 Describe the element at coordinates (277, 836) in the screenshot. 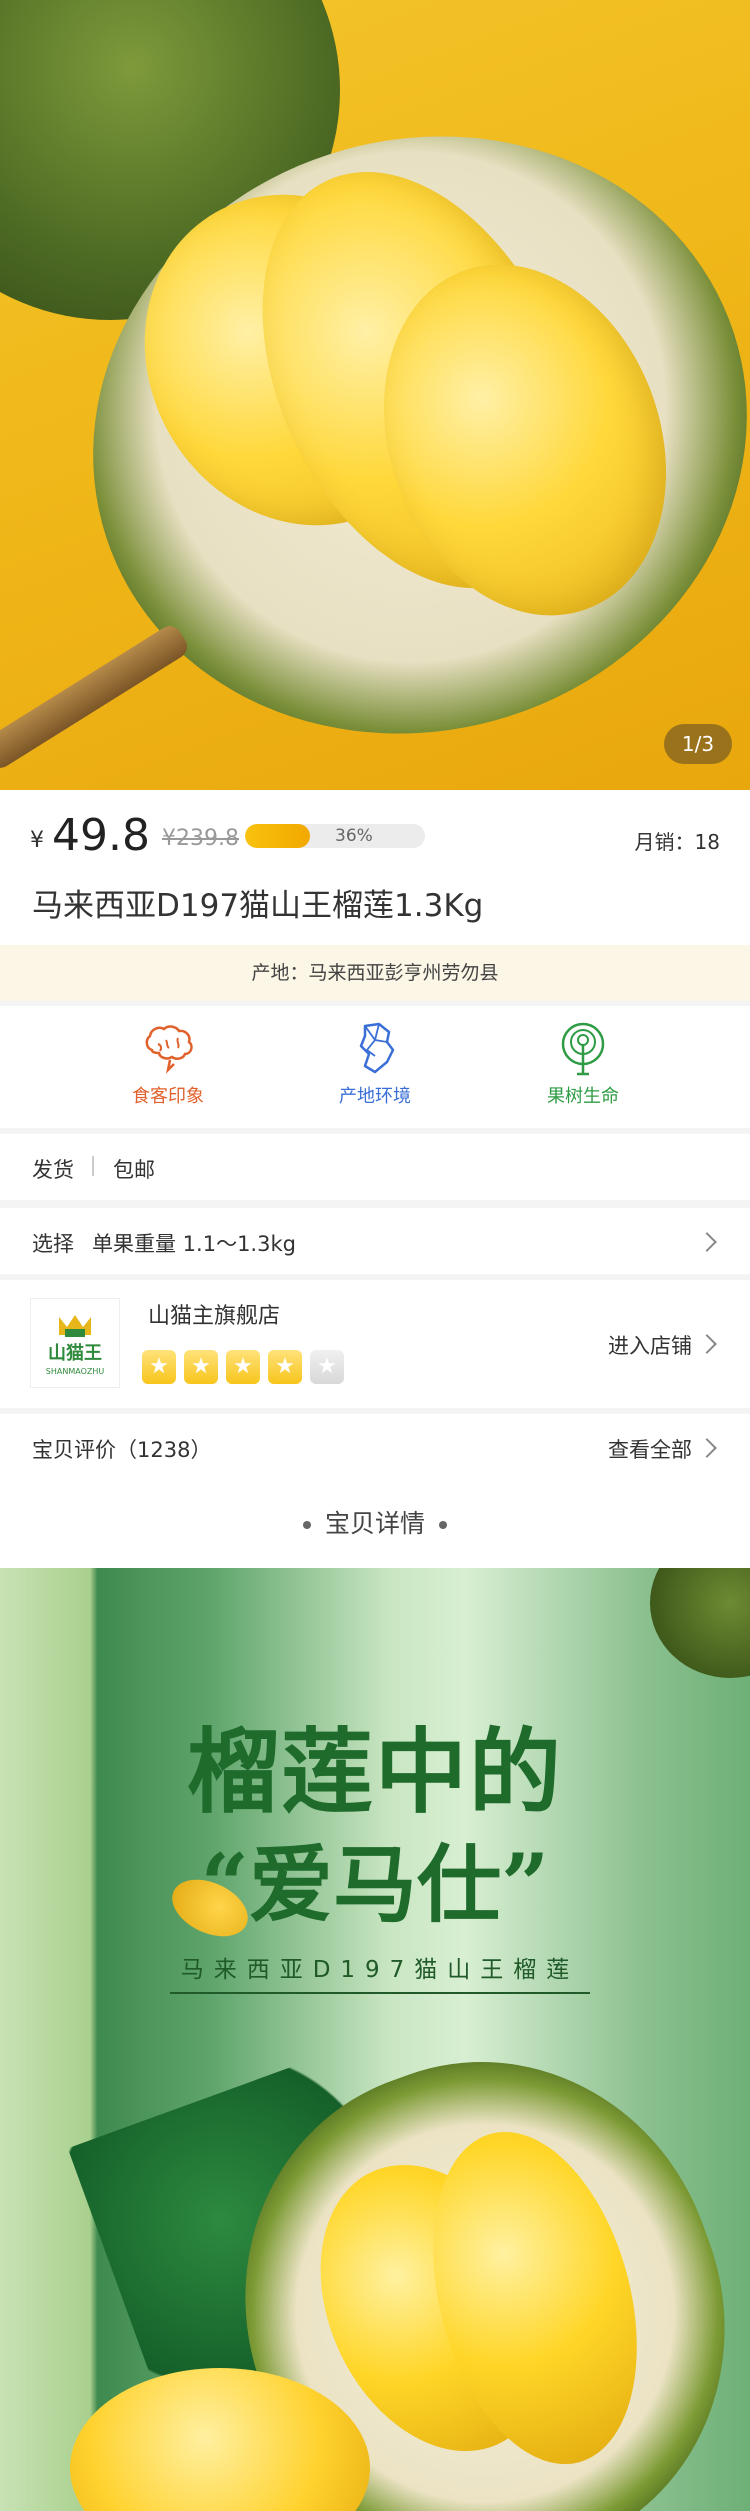

I see `sales-progress-fill` at that location.